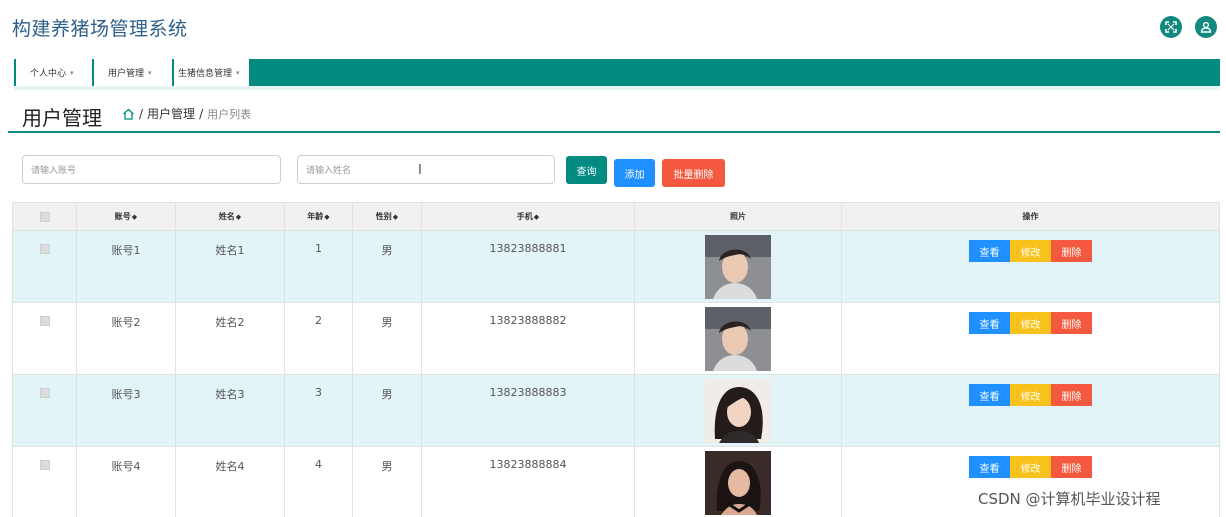 Image resolution: width=1226 pixels, height=517 pixels. What do you see at coordinates (205, 74) in the screenshot?
I see `nav-item-label: 生猪信息管理` at bounding box center [205, 74].